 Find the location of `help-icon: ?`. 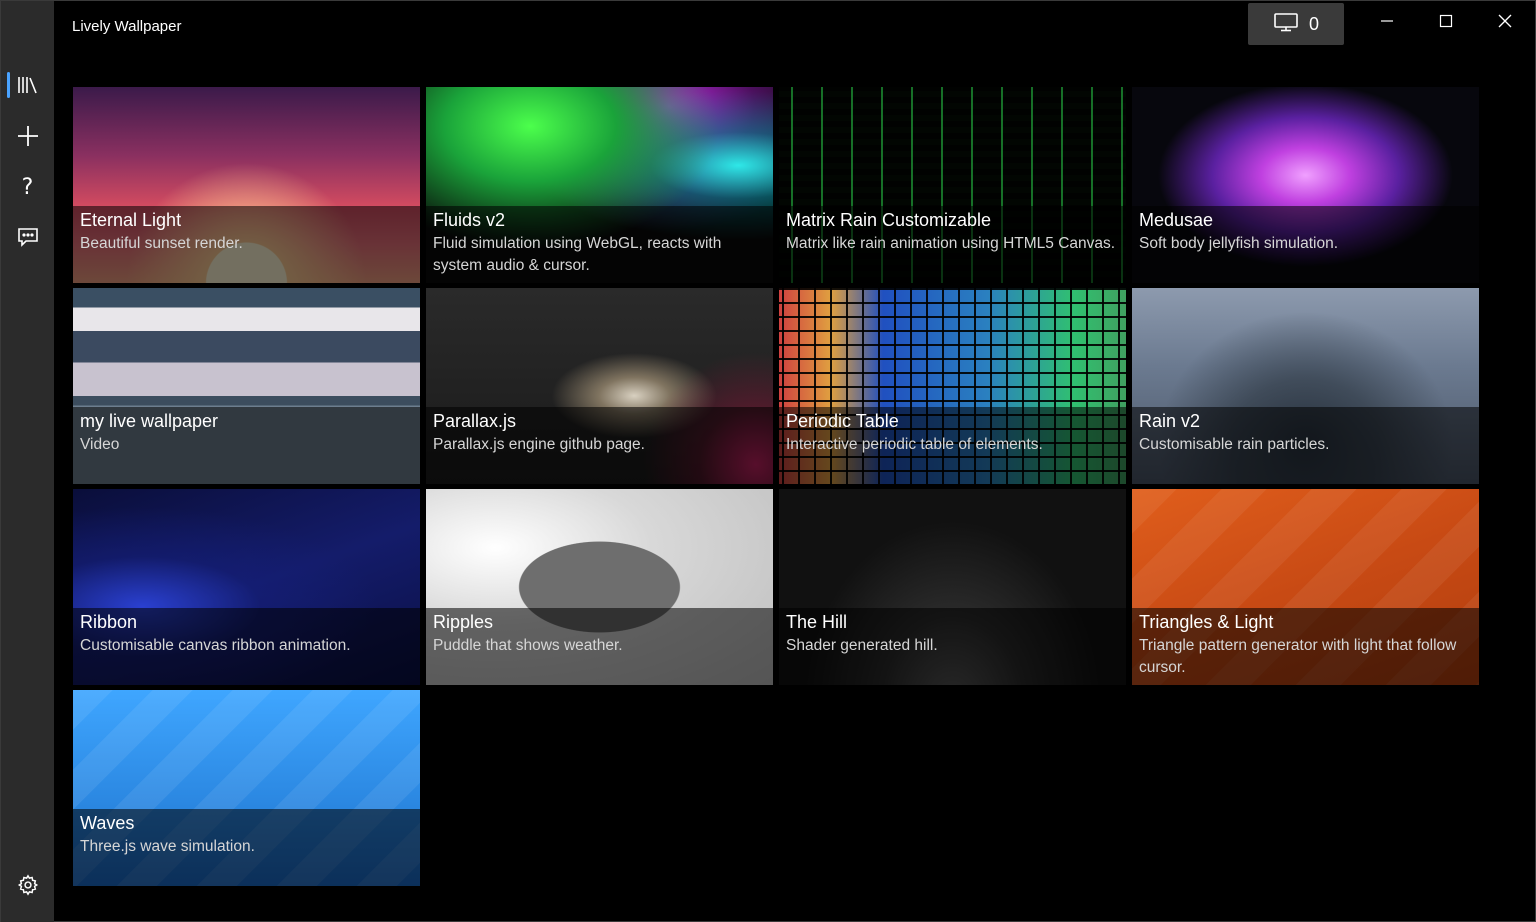

help-icon: ? is located at coordinates (27, 187).